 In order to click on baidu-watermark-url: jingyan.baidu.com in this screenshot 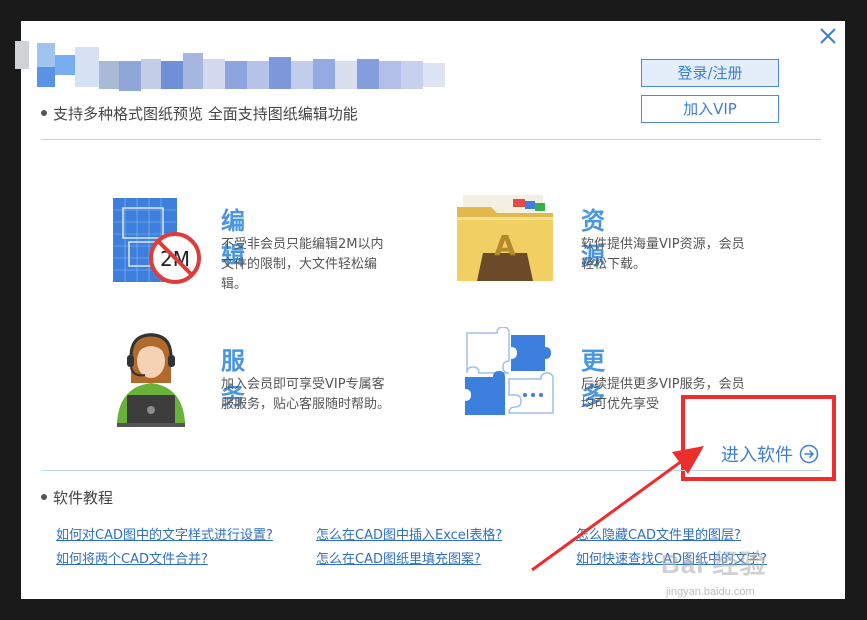, I will do `click(710, 592)`.